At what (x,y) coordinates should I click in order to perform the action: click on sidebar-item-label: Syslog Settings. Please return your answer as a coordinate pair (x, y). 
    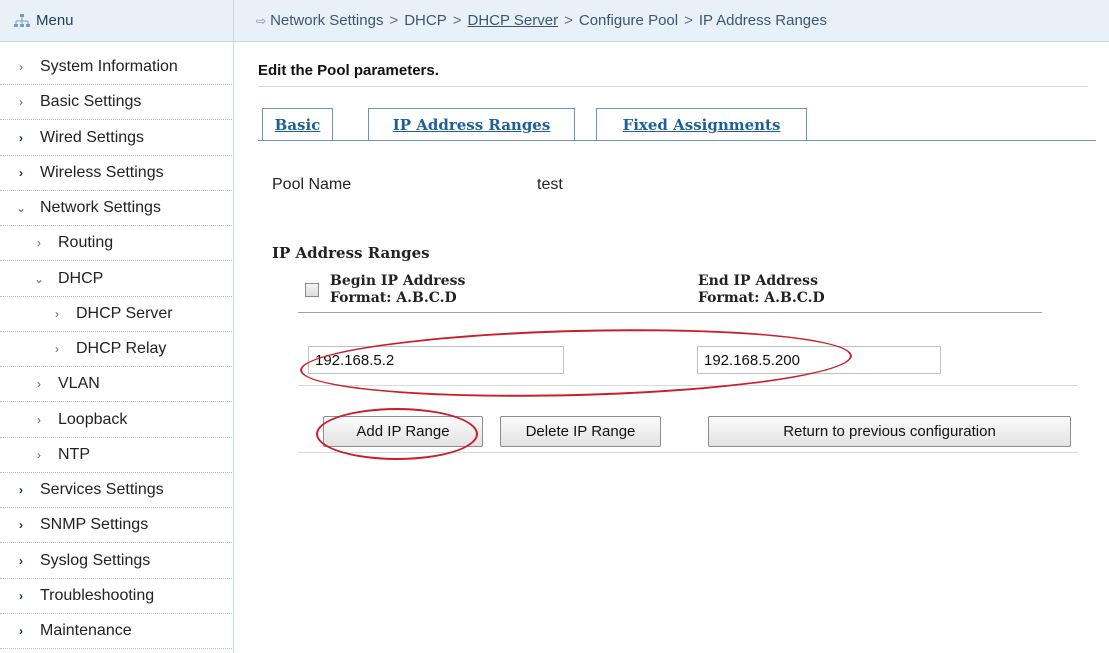
    Looking at the image, I should click on (95, 560).